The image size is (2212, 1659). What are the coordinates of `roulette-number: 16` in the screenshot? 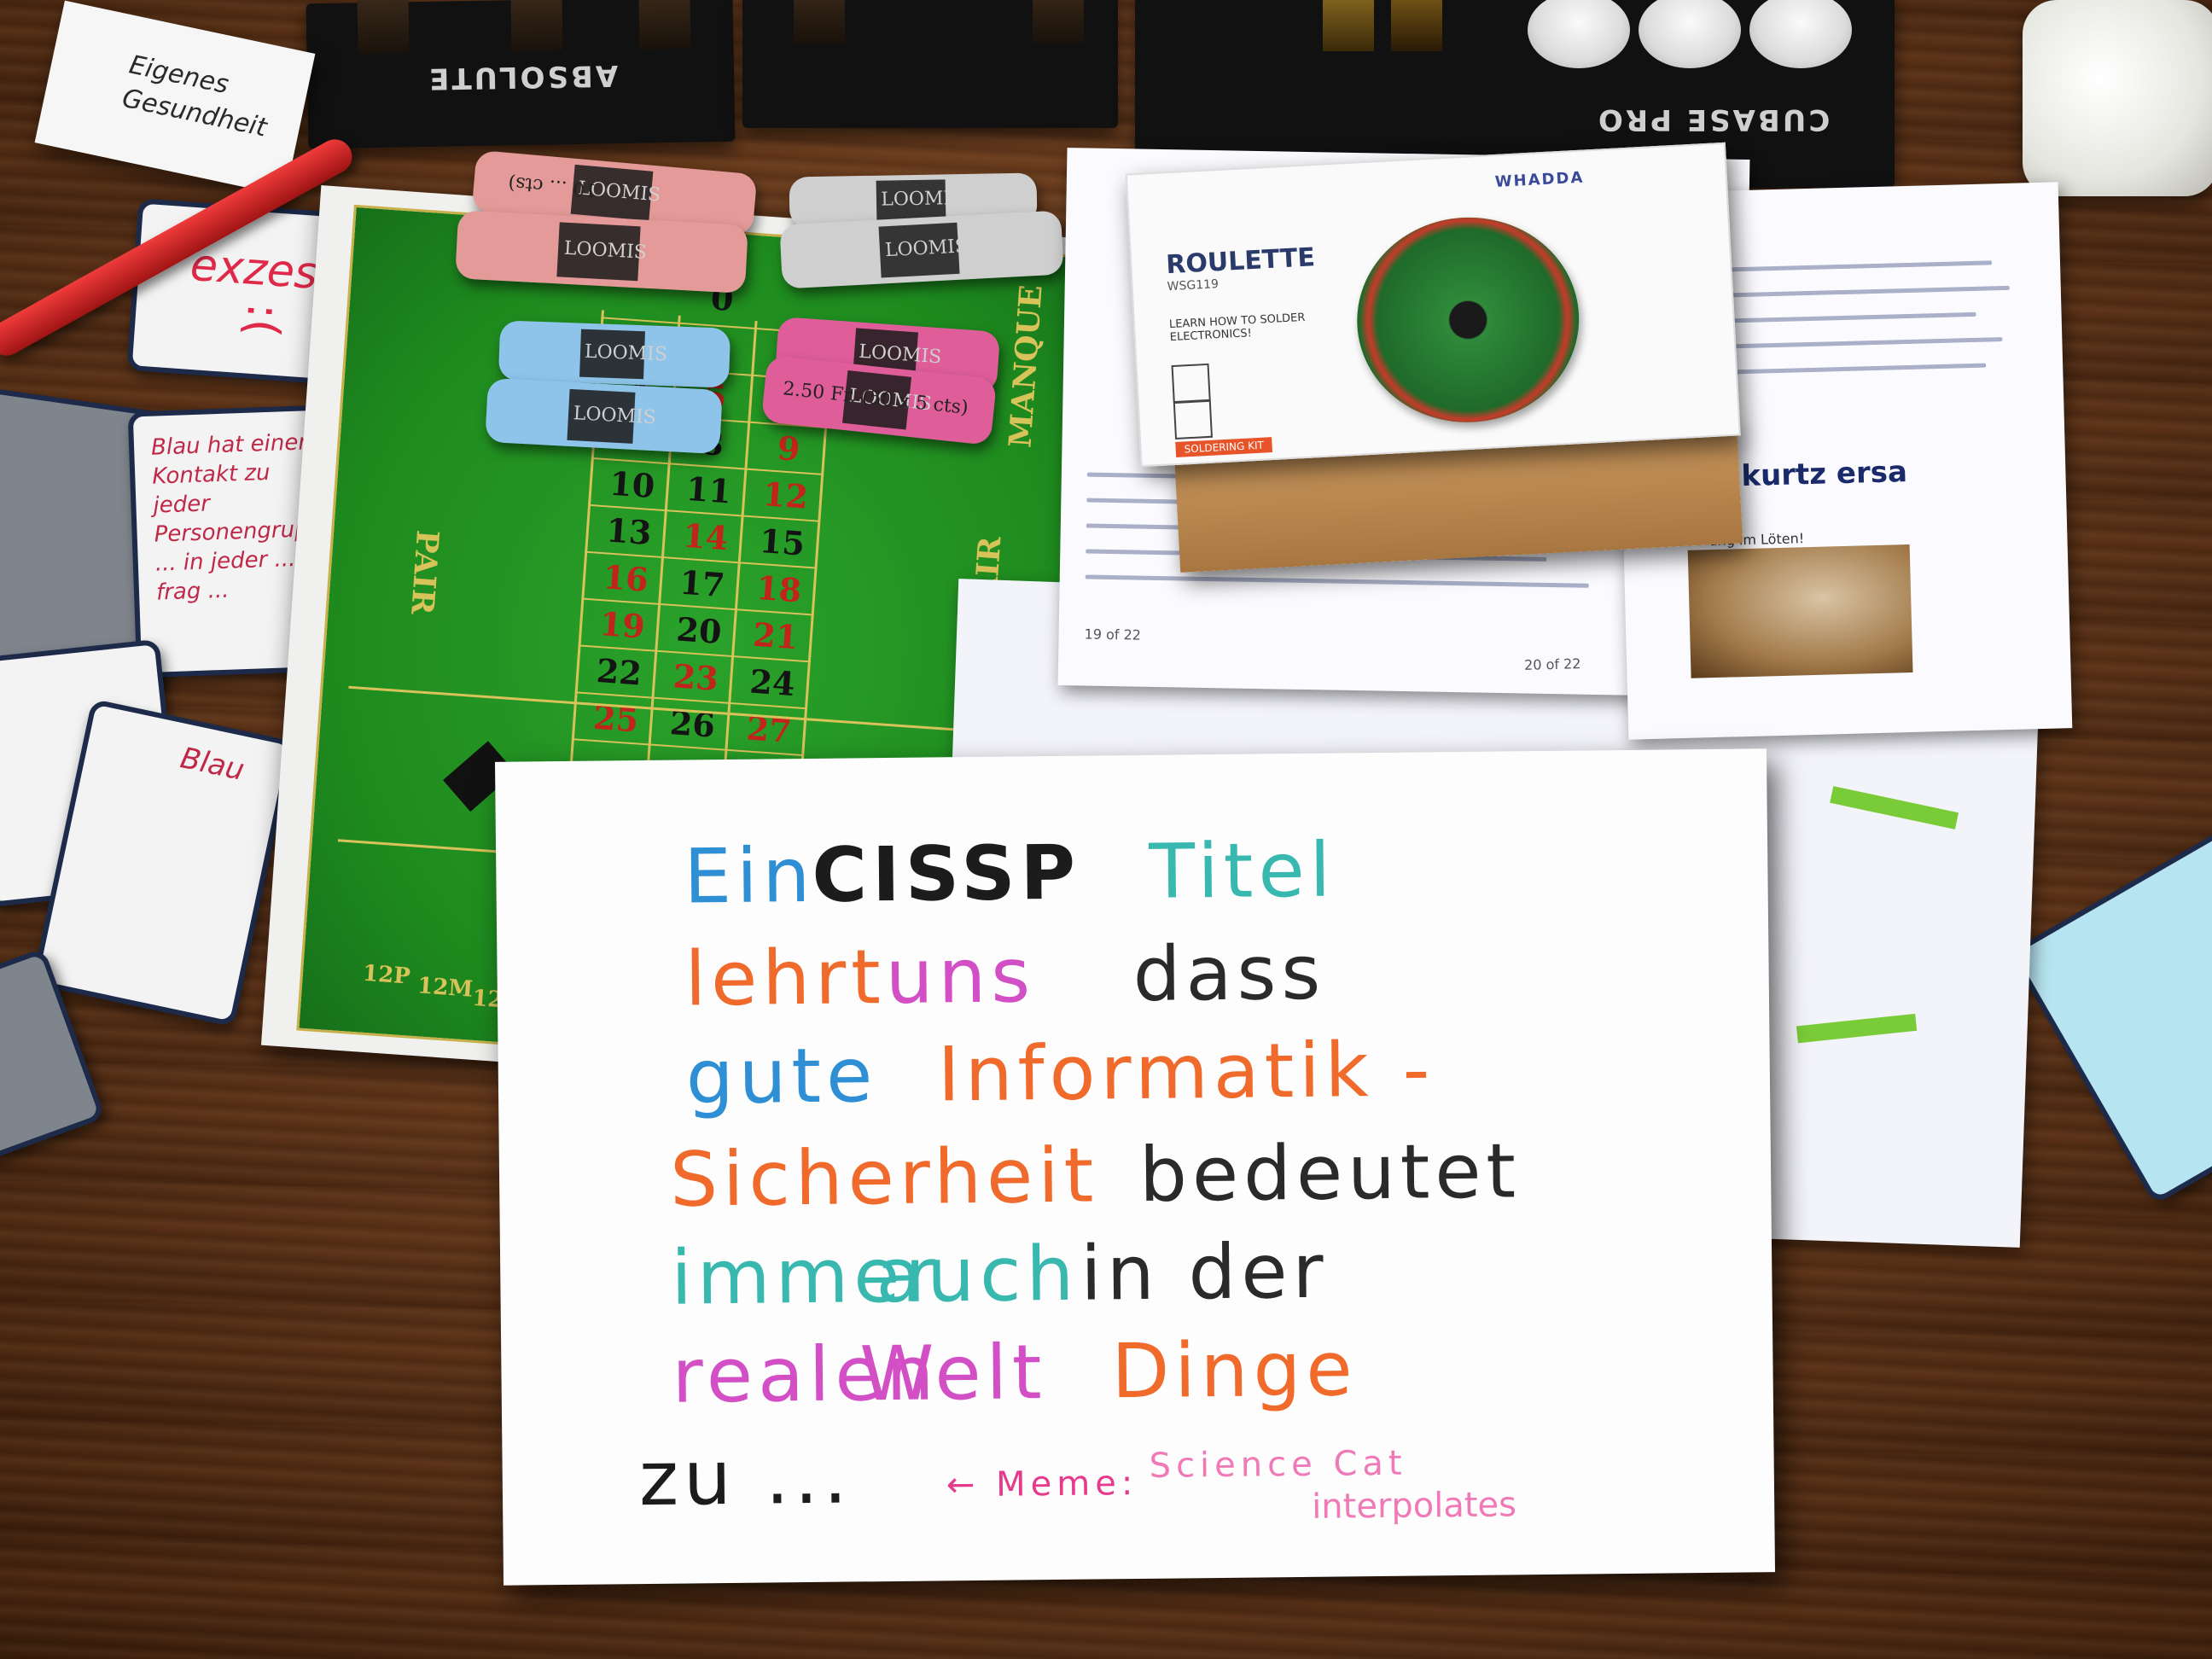 It's located at (626, 578).